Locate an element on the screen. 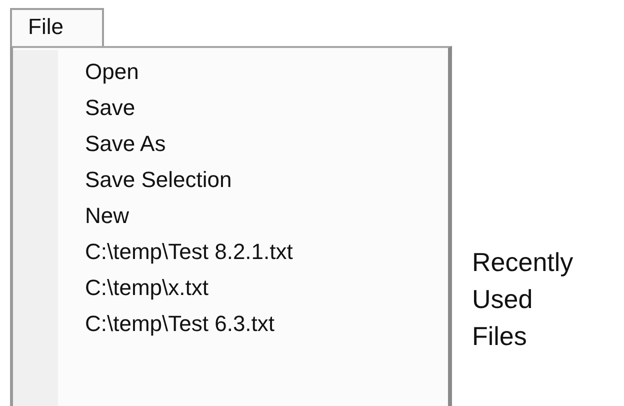 The image size is (624, 406). menu-item: Open is located at coordinates (189, 72).